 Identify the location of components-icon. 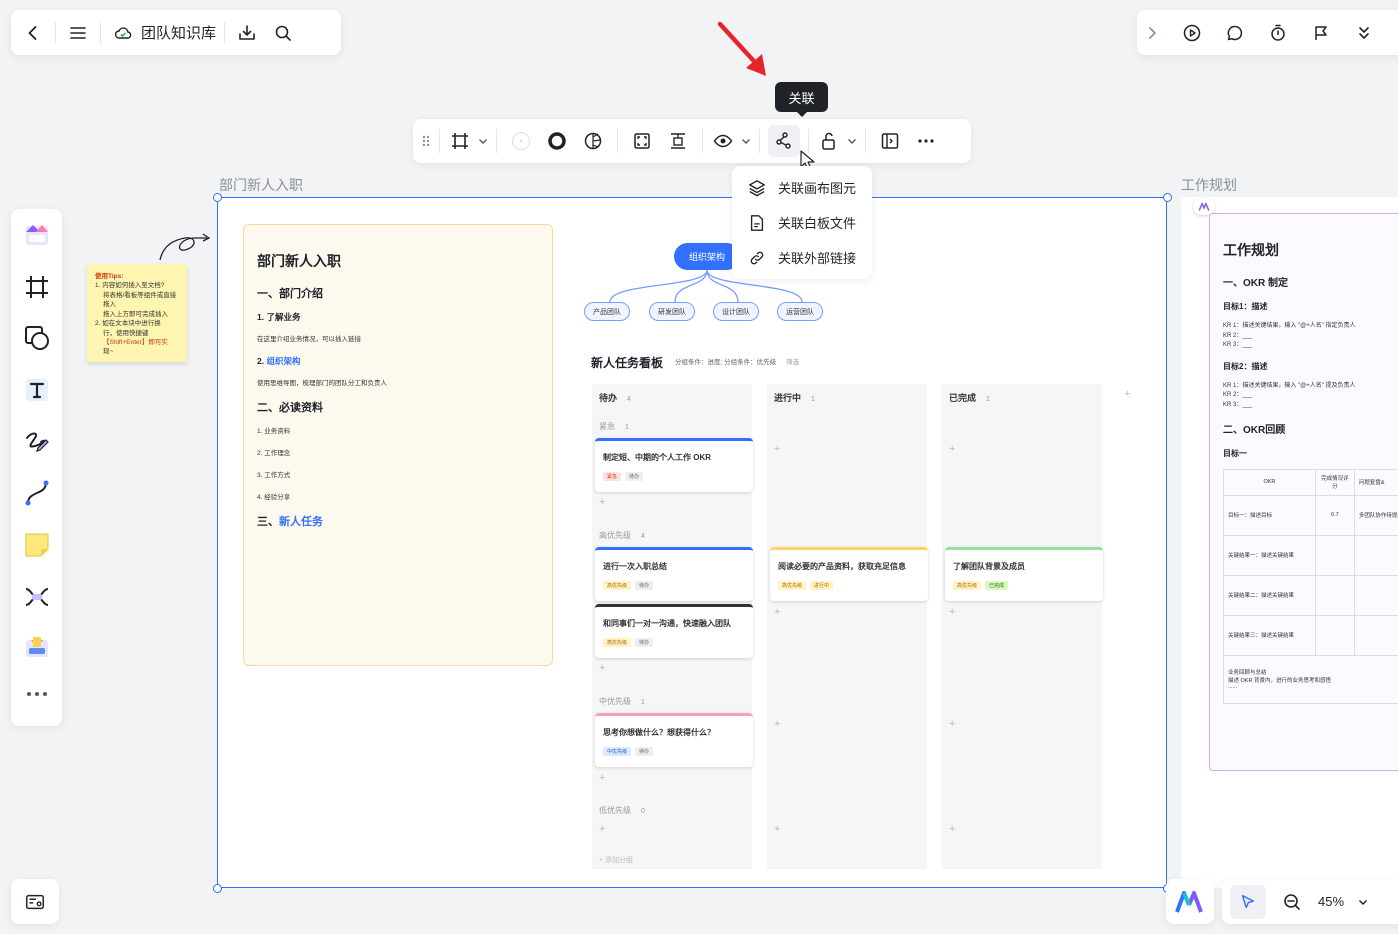
(36, 647).